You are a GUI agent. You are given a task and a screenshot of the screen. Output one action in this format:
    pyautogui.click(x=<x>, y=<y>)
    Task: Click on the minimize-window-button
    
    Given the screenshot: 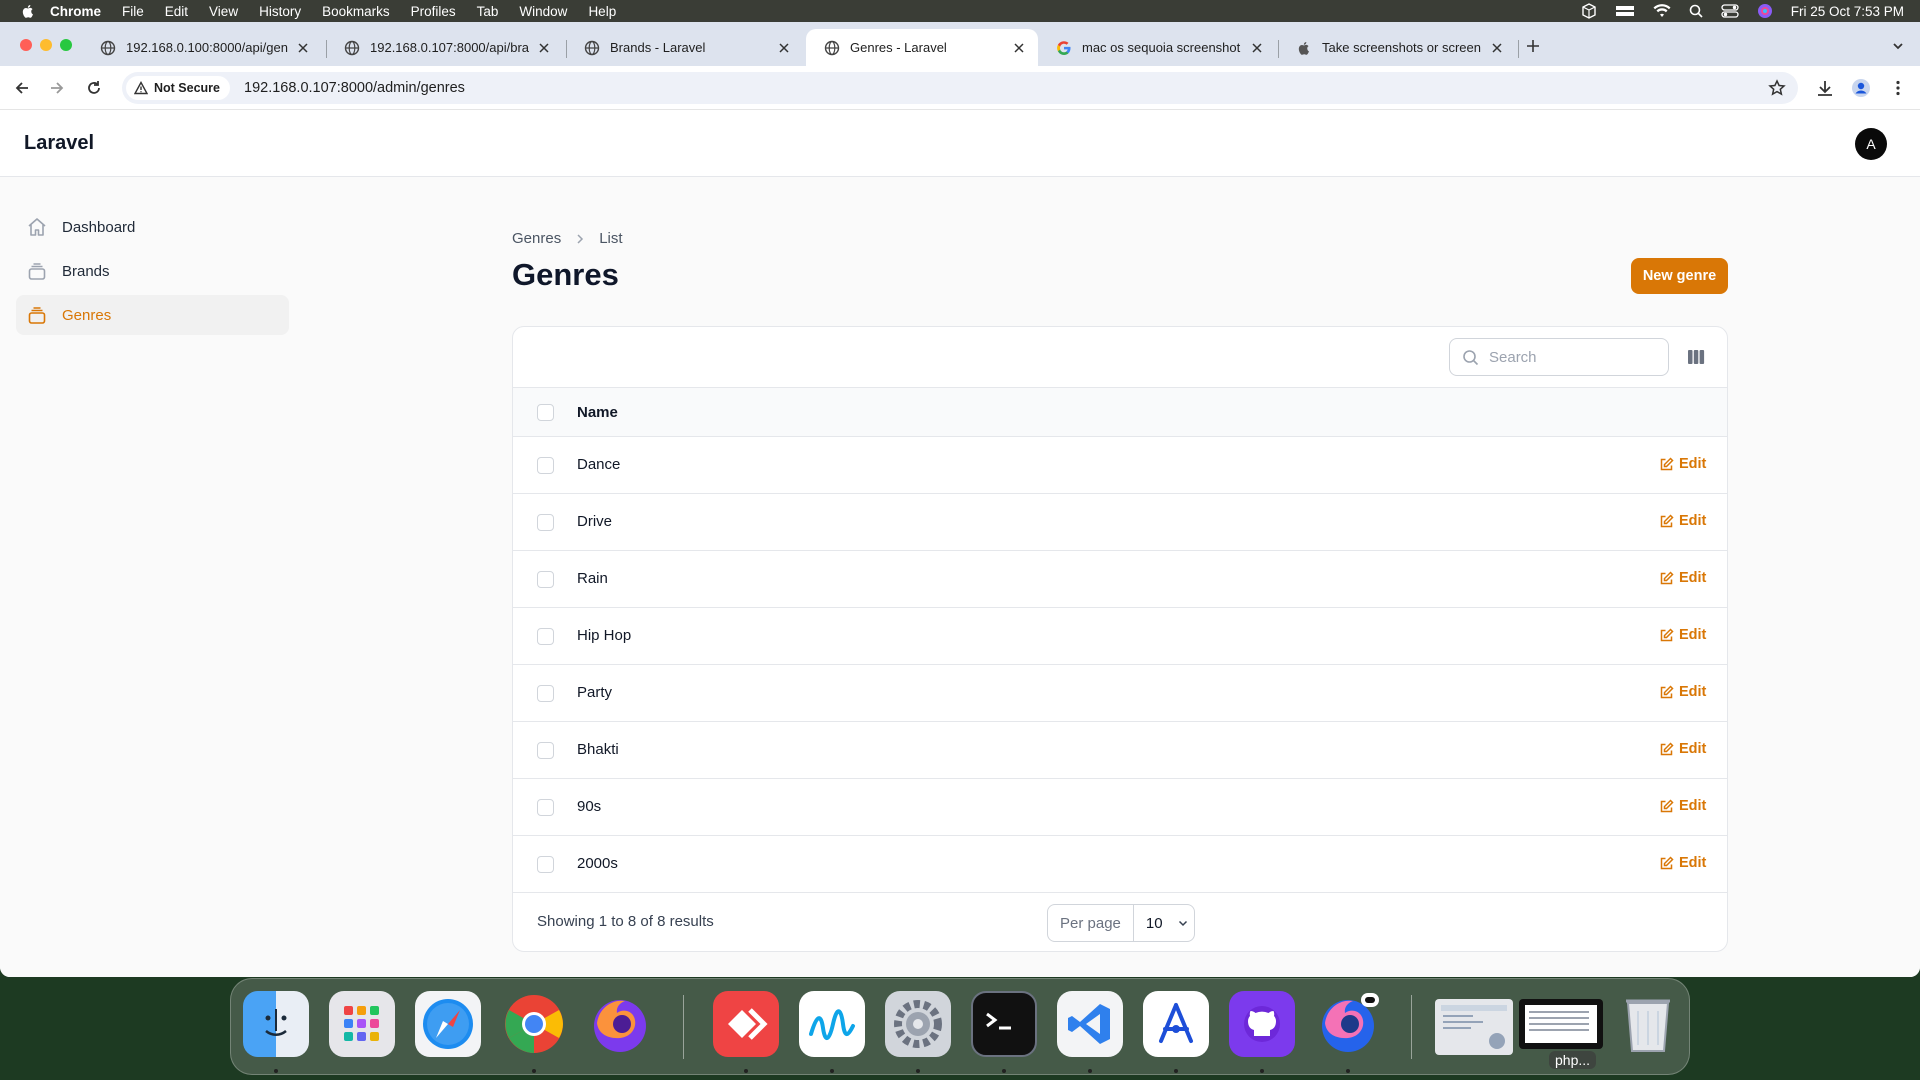 What is the action you would take?
    pyautogui.click(x=46, y=45)
    